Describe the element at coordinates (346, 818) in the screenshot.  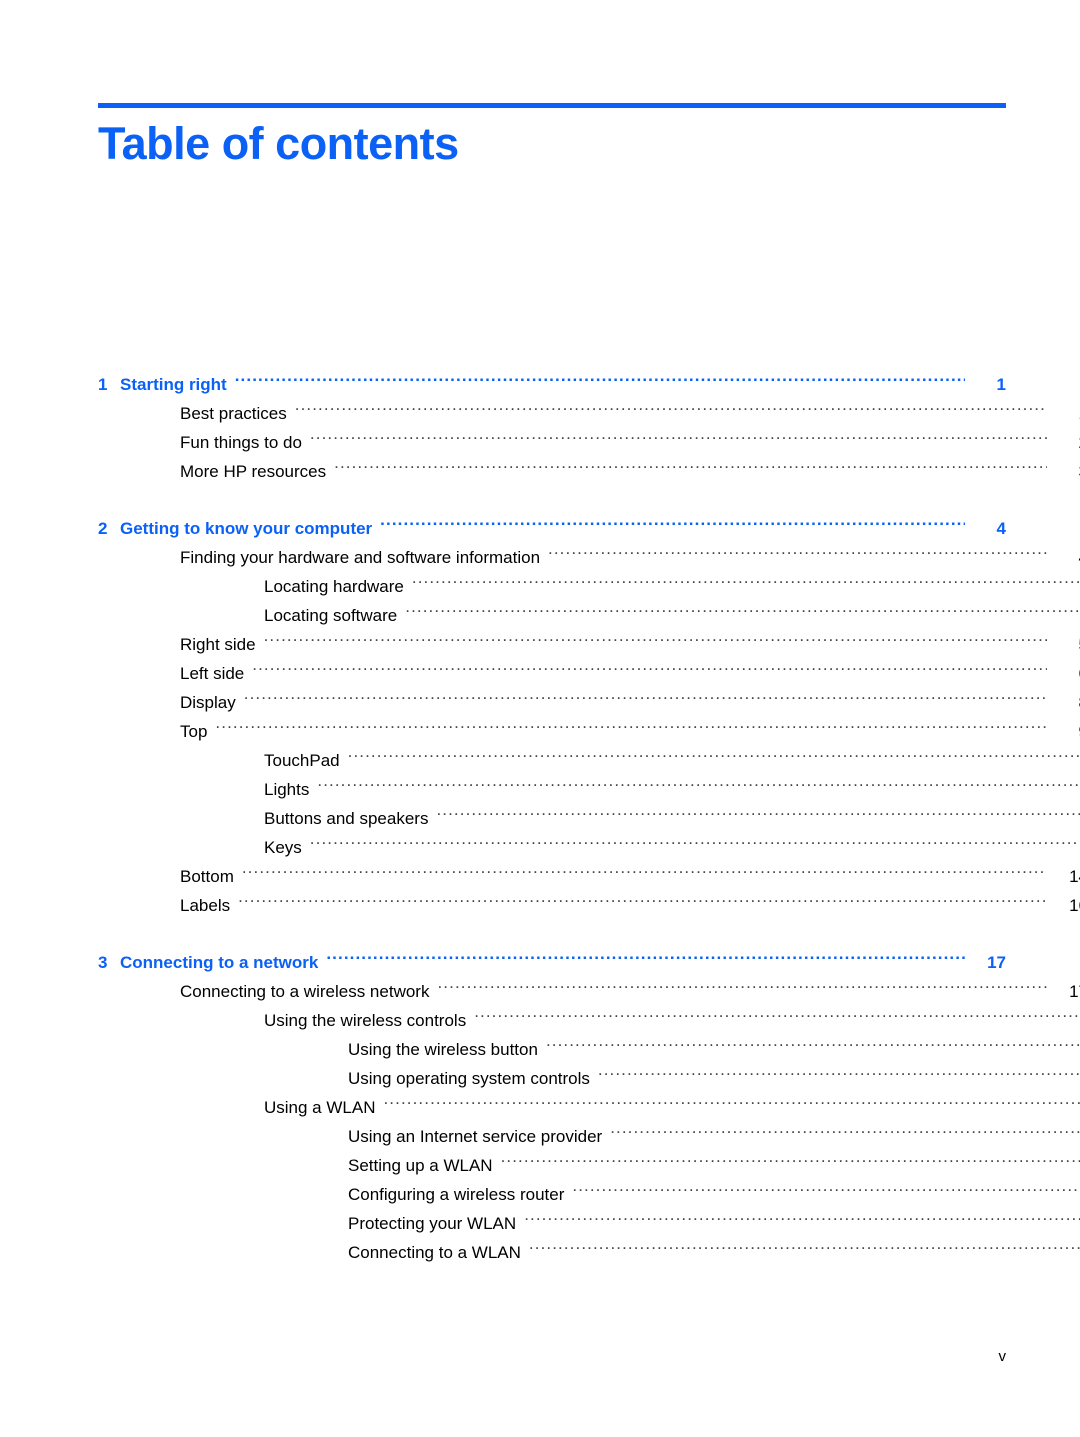
I see `toc-entry-label: Buttons and speakers` at that location.